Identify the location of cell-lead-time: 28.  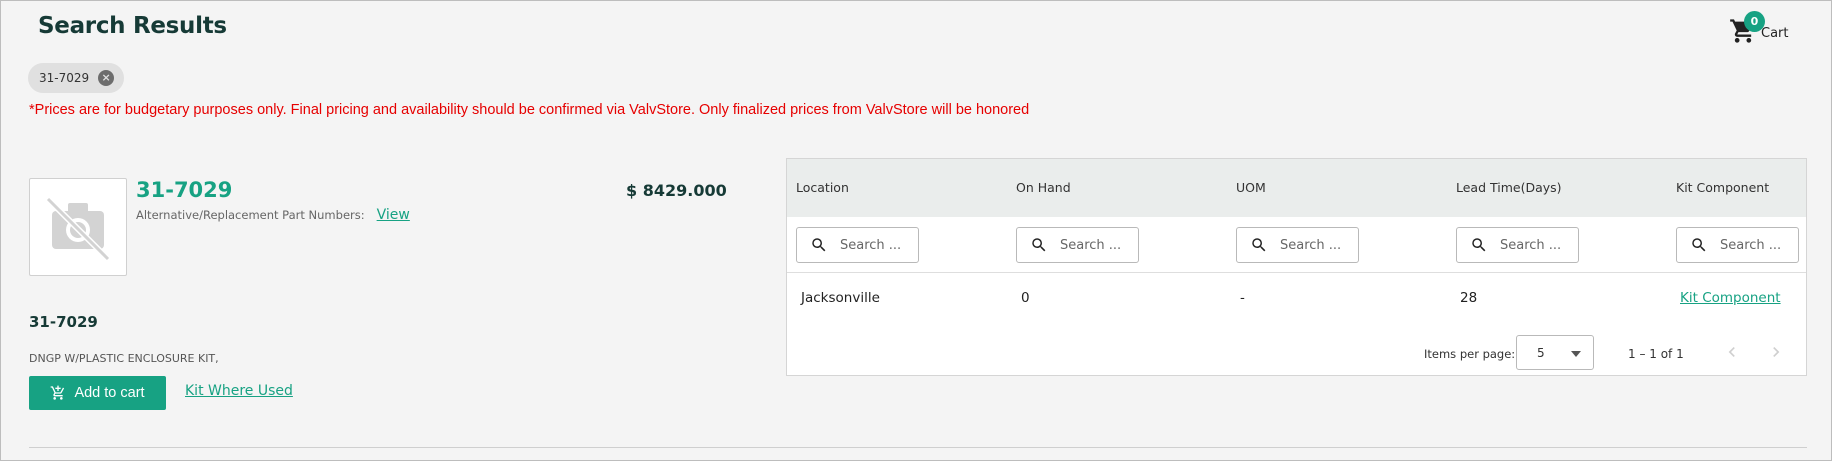
(1469, 298).